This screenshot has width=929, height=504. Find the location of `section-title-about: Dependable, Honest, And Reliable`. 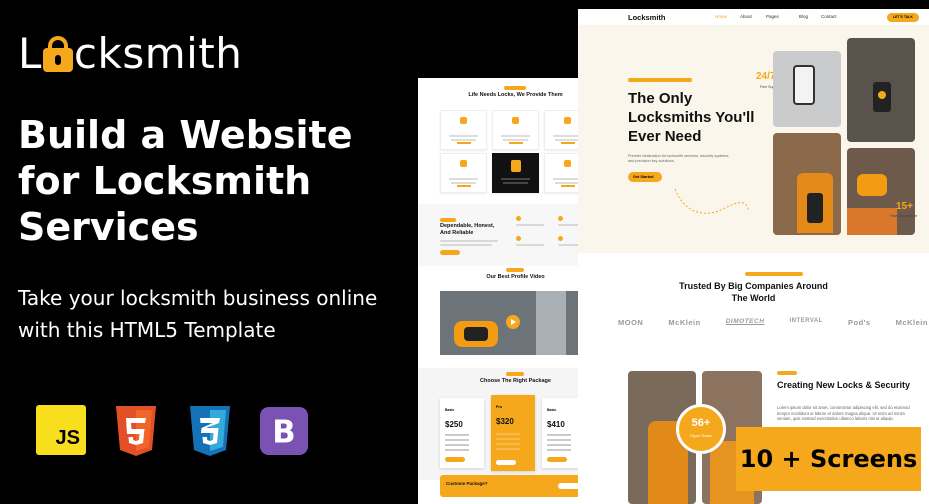

section-title-about: Dependable, Honest, And Reliable is located at coordinates (467, 229).